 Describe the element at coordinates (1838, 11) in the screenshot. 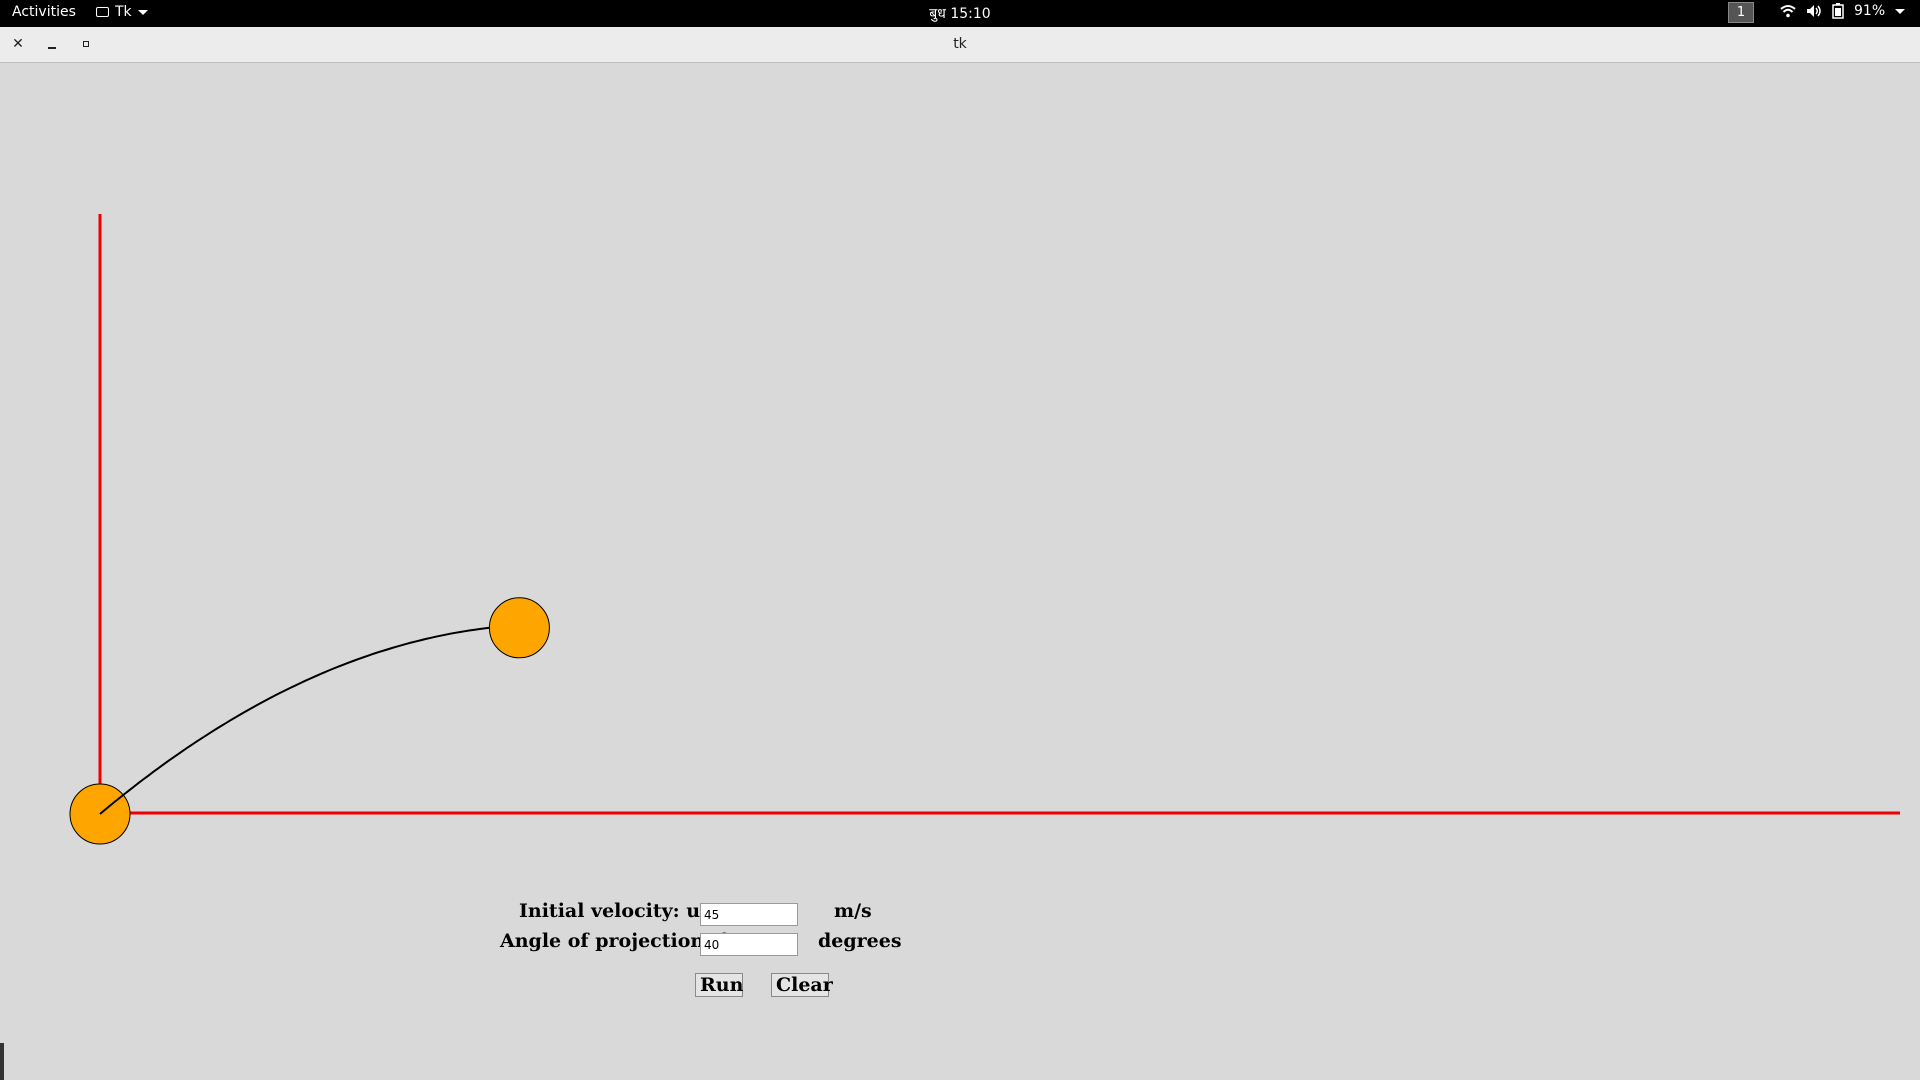

I see `battery-icon` at that location.